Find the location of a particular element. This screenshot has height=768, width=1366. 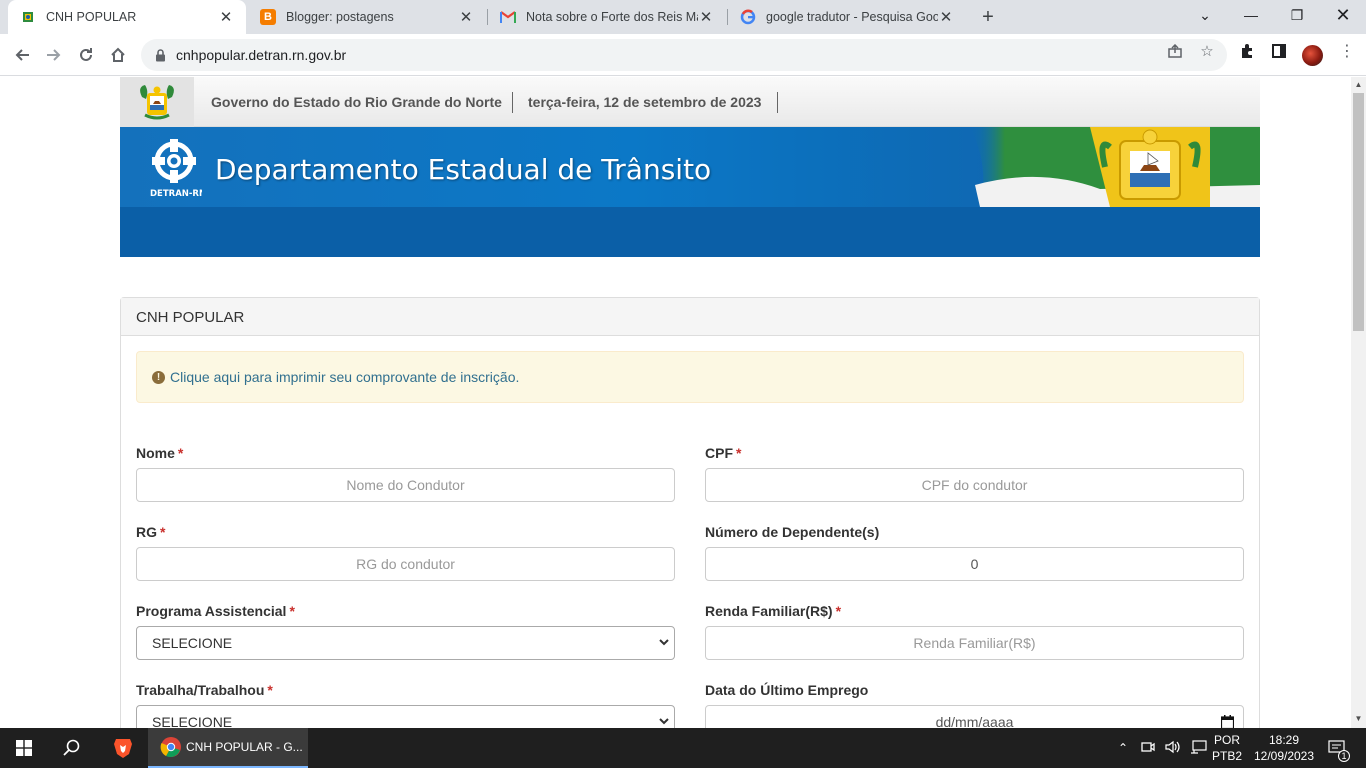

programa-select: SELECIONE is located at coordinates (405, 643).